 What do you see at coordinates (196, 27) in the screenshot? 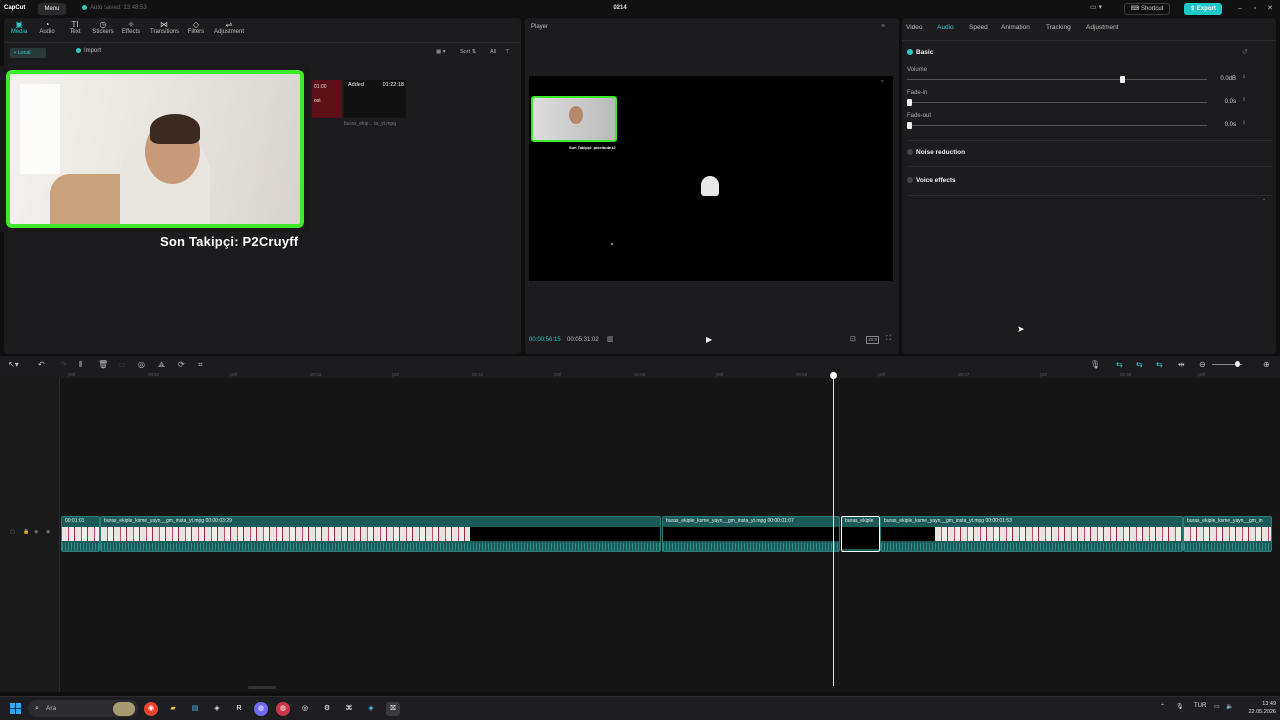
I see `tab-filters: ◇ Filters` at bounding box center [196, 27].